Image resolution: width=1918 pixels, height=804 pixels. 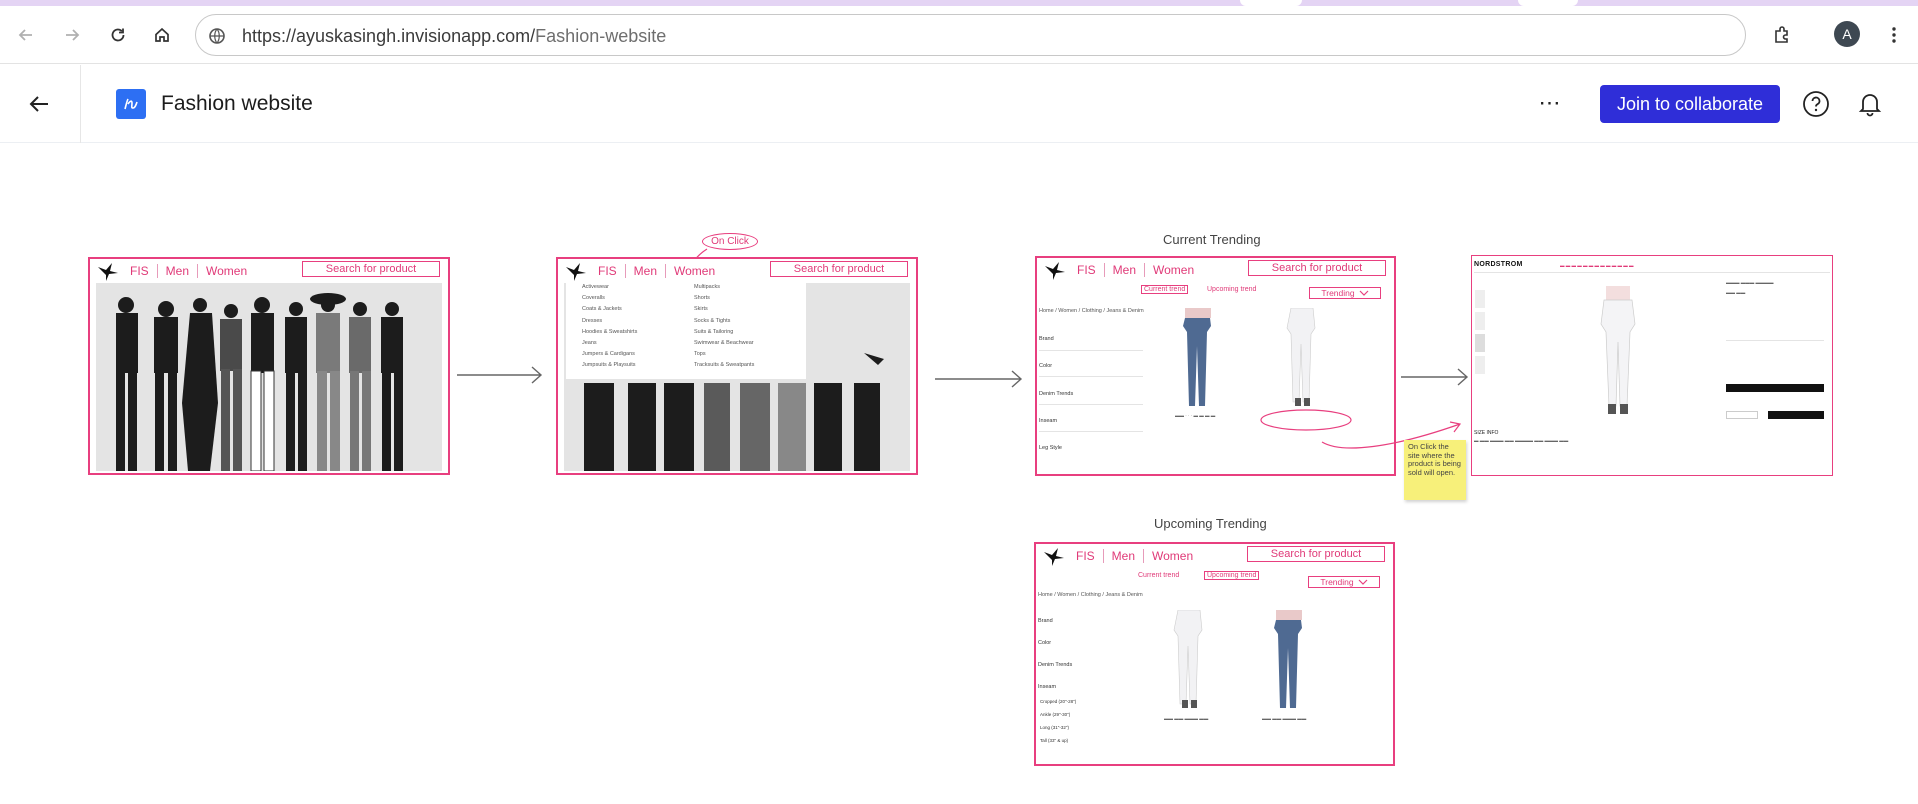 I want to click on menu-item: Multipacks, so click(x=724, y=289).